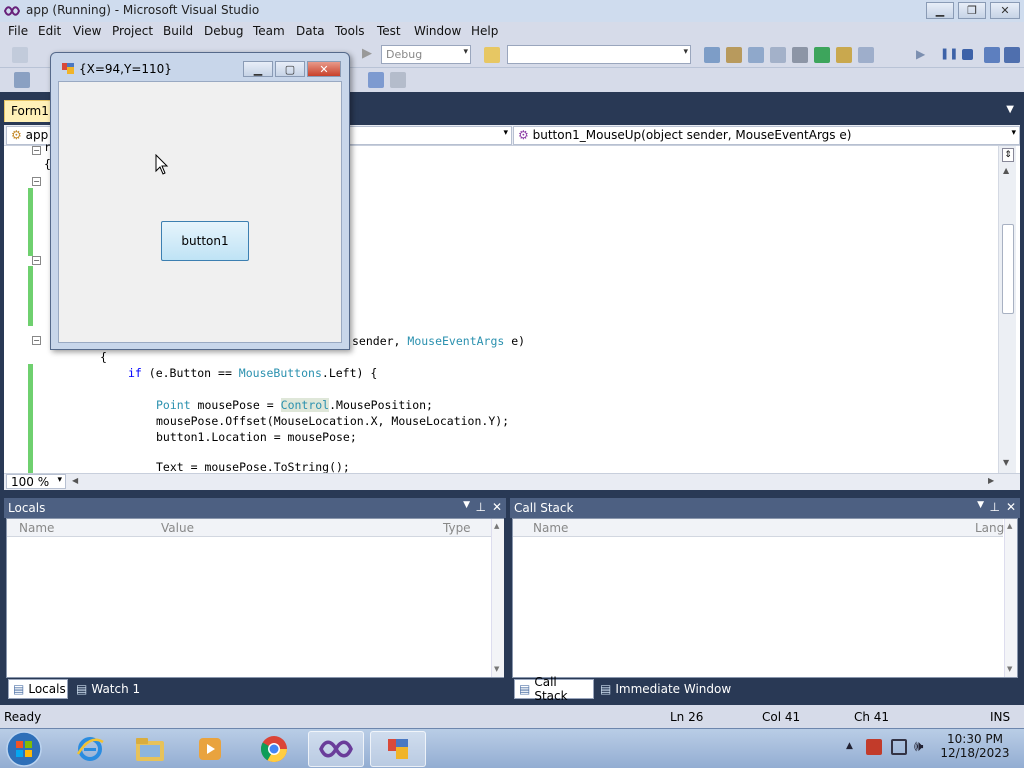 This screenshot has height=768, width=1024. I want to click on menu-data: Data, so click(310, 31).